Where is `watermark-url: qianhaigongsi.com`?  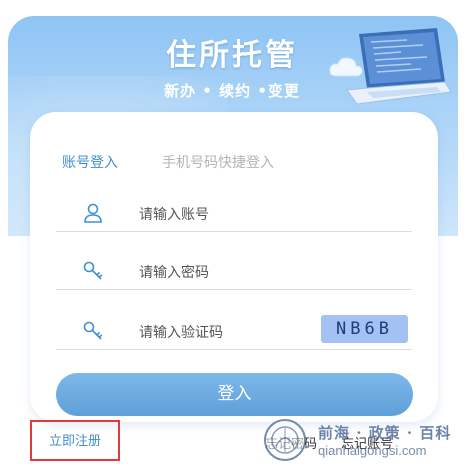 watermark-url: qianhaigongsi.com is located at coordinates (372, 450).